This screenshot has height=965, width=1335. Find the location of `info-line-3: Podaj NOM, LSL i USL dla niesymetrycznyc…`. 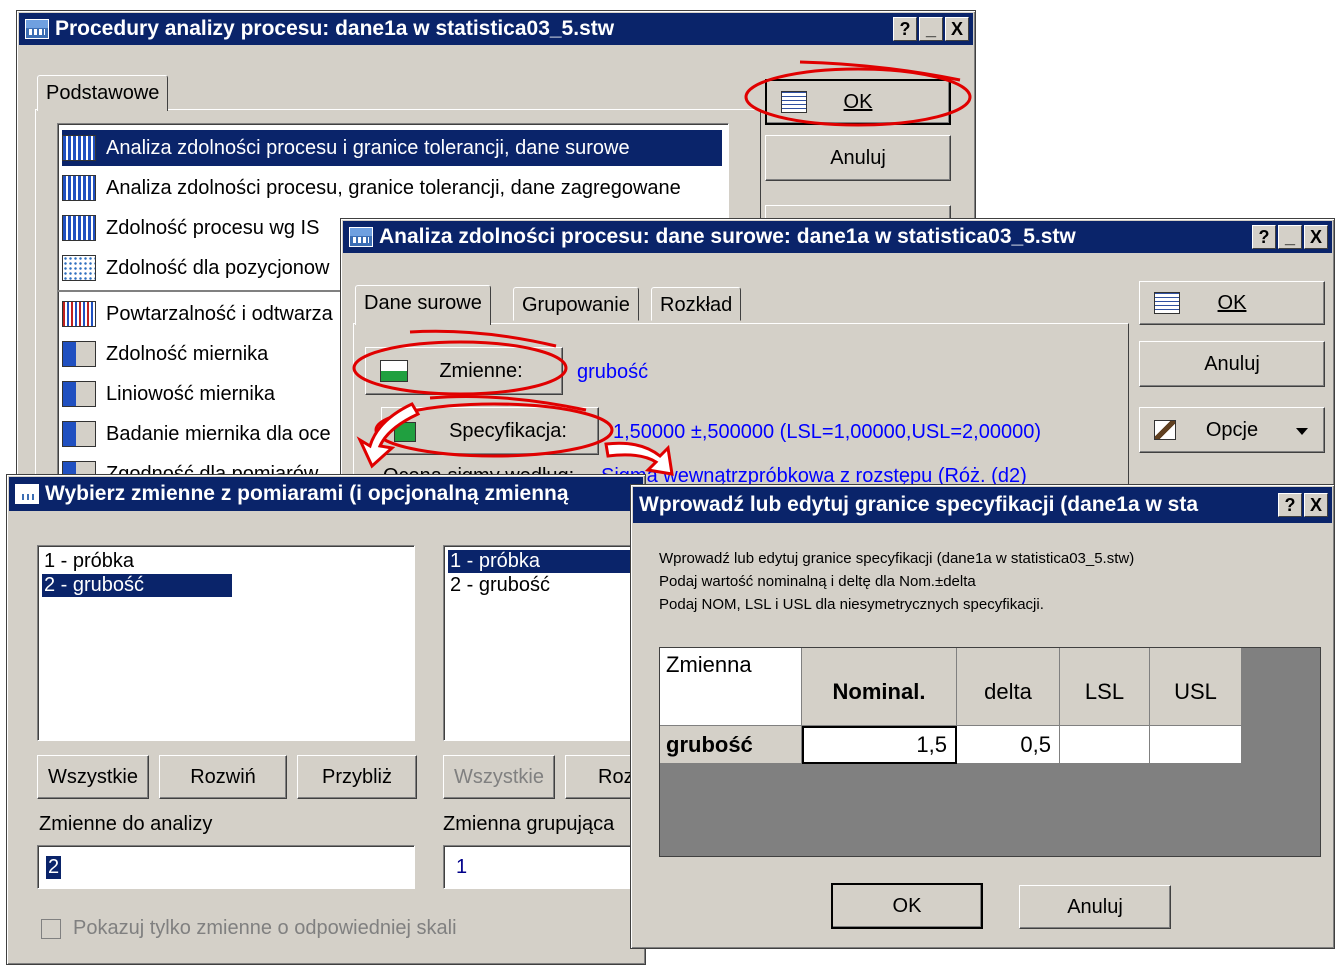

info-line-3: Podaj NOM, LSL i USL dla niesymetrycznyc… is located at coordinates (851, 604).